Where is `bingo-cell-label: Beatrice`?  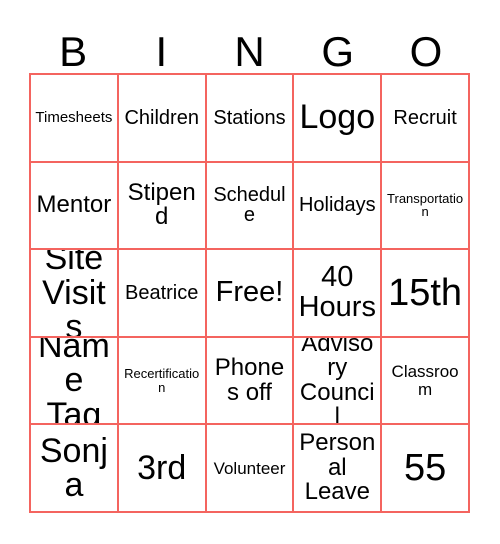
bingo-cell-label: Beatrice is located at coordinates (162, 292).